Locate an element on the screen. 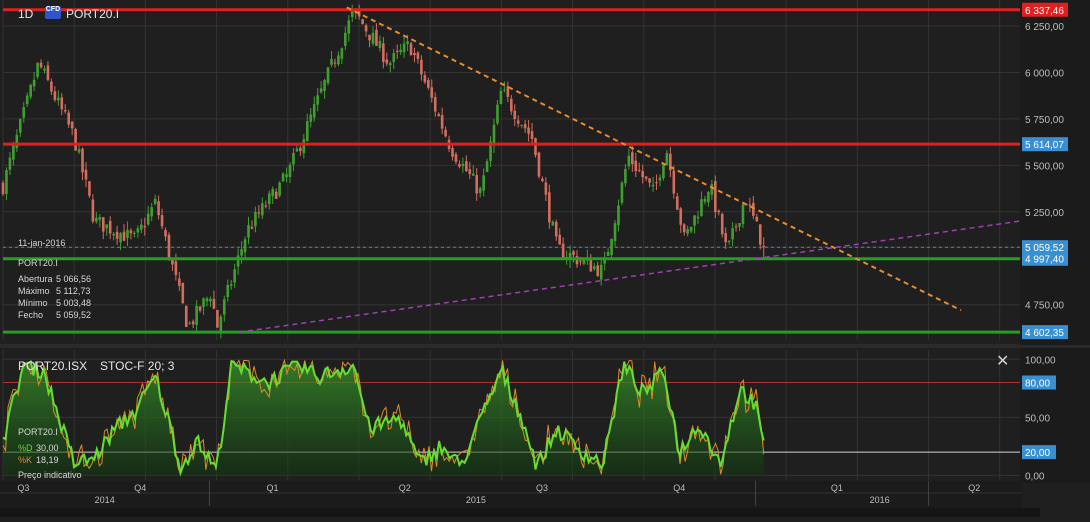 The width and height of the screenshot is (1090, 522). info-high-label: Máximo is located at coordinates (34, 291).